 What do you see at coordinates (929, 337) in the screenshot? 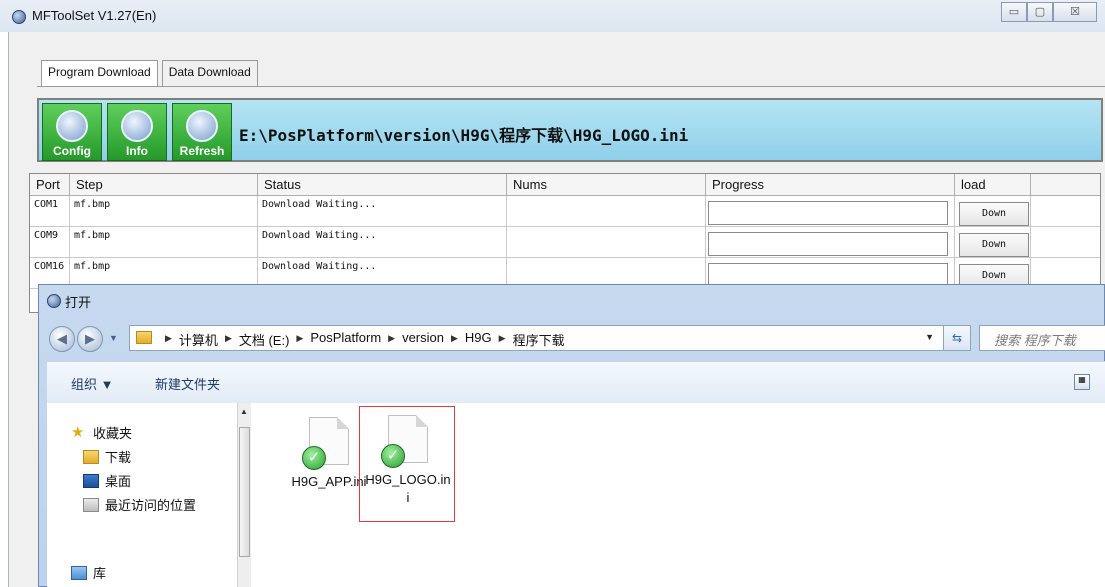
I see `address-dropdown-icon: ▼` at bounding box center [929, 337].